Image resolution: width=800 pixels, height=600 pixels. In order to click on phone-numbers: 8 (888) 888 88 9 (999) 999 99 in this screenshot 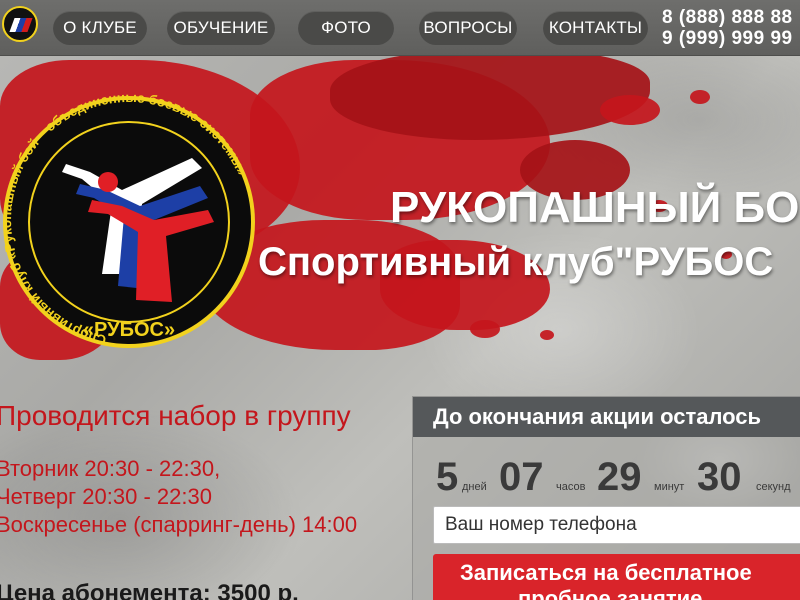, I will do `click(727, 28)`.